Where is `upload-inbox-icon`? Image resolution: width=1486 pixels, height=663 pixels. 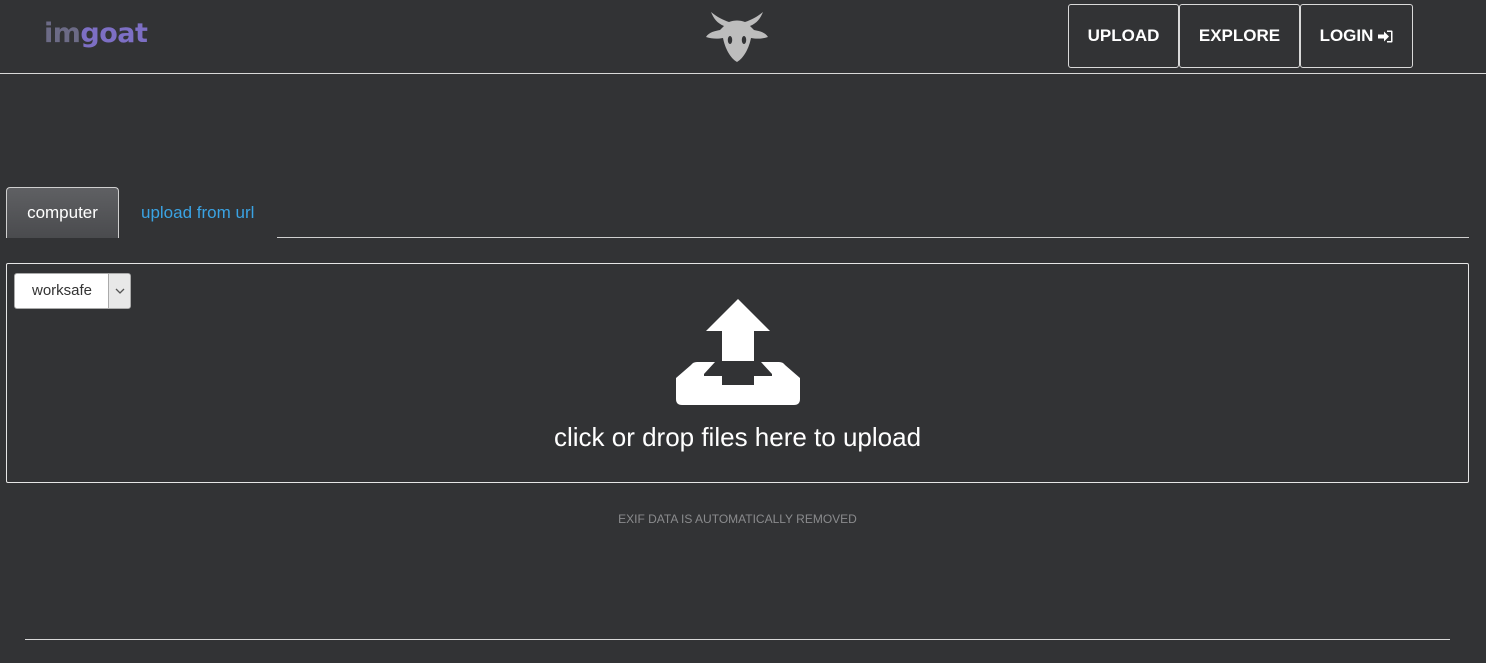 upload-inbox-icon is located at coordinates (738, 352).